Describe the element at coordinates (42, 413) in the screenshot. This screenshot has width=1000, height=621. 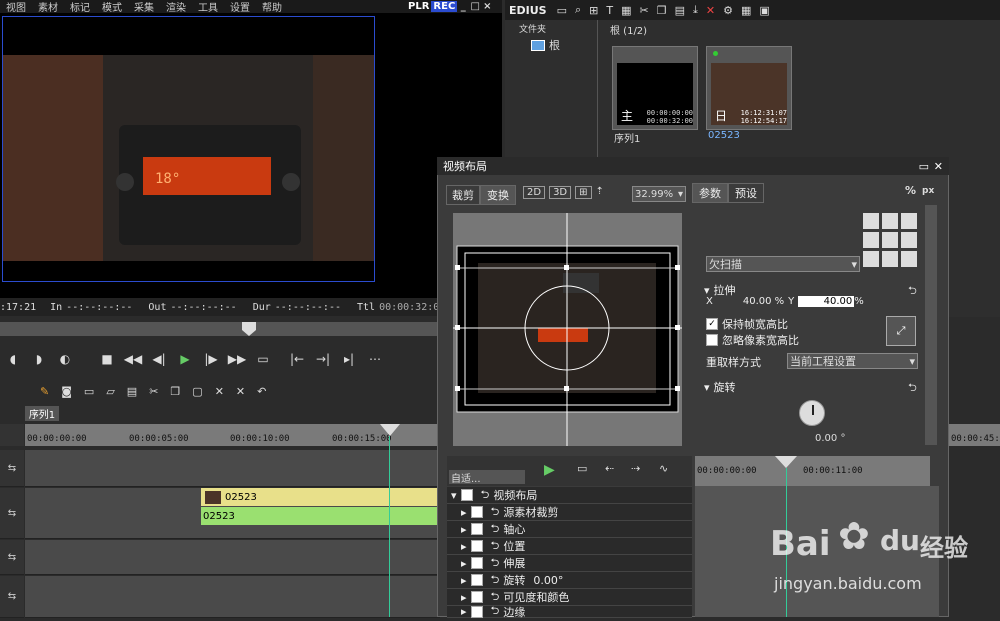
I see `sequence-tab: 序列1` at that location.